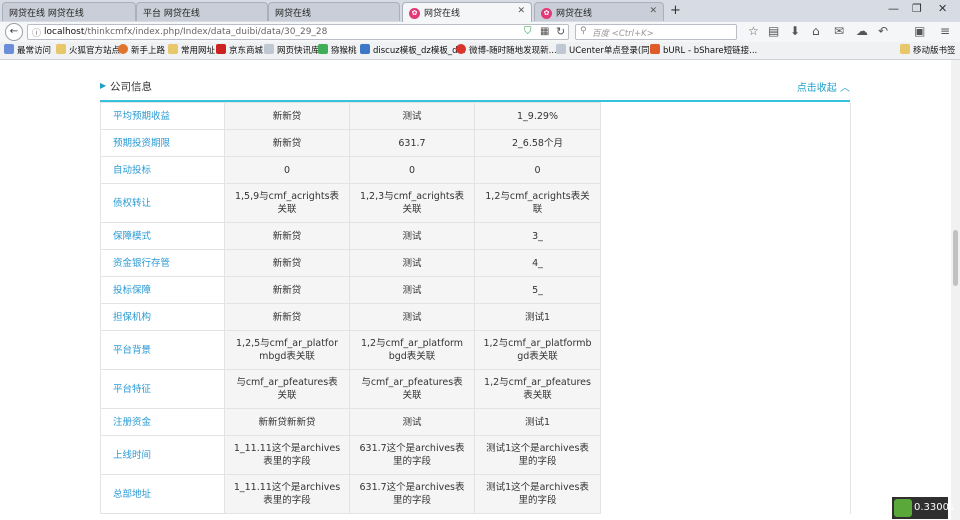  Describe the element at coordinates (287, 203) in the screenshot. I see `cell-value: 1,5,9与cmf_acrights表关联` at that location.